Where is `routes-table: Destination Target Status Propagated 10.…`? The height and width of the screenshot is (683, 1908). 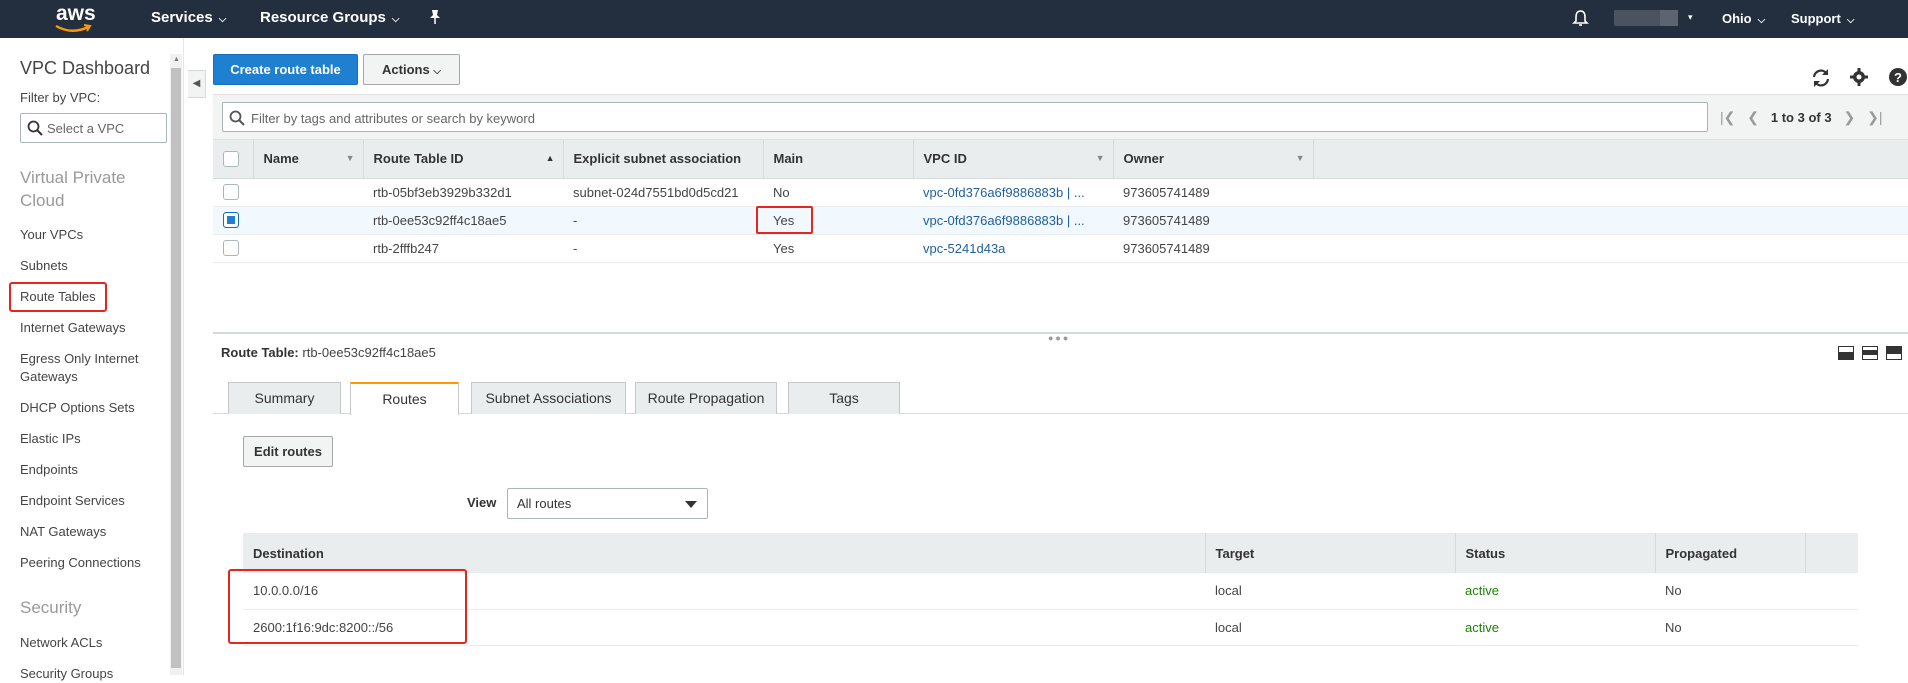 routes-table: Destination Target Status Propagated 10.… is located at coordinates (1050, 589).